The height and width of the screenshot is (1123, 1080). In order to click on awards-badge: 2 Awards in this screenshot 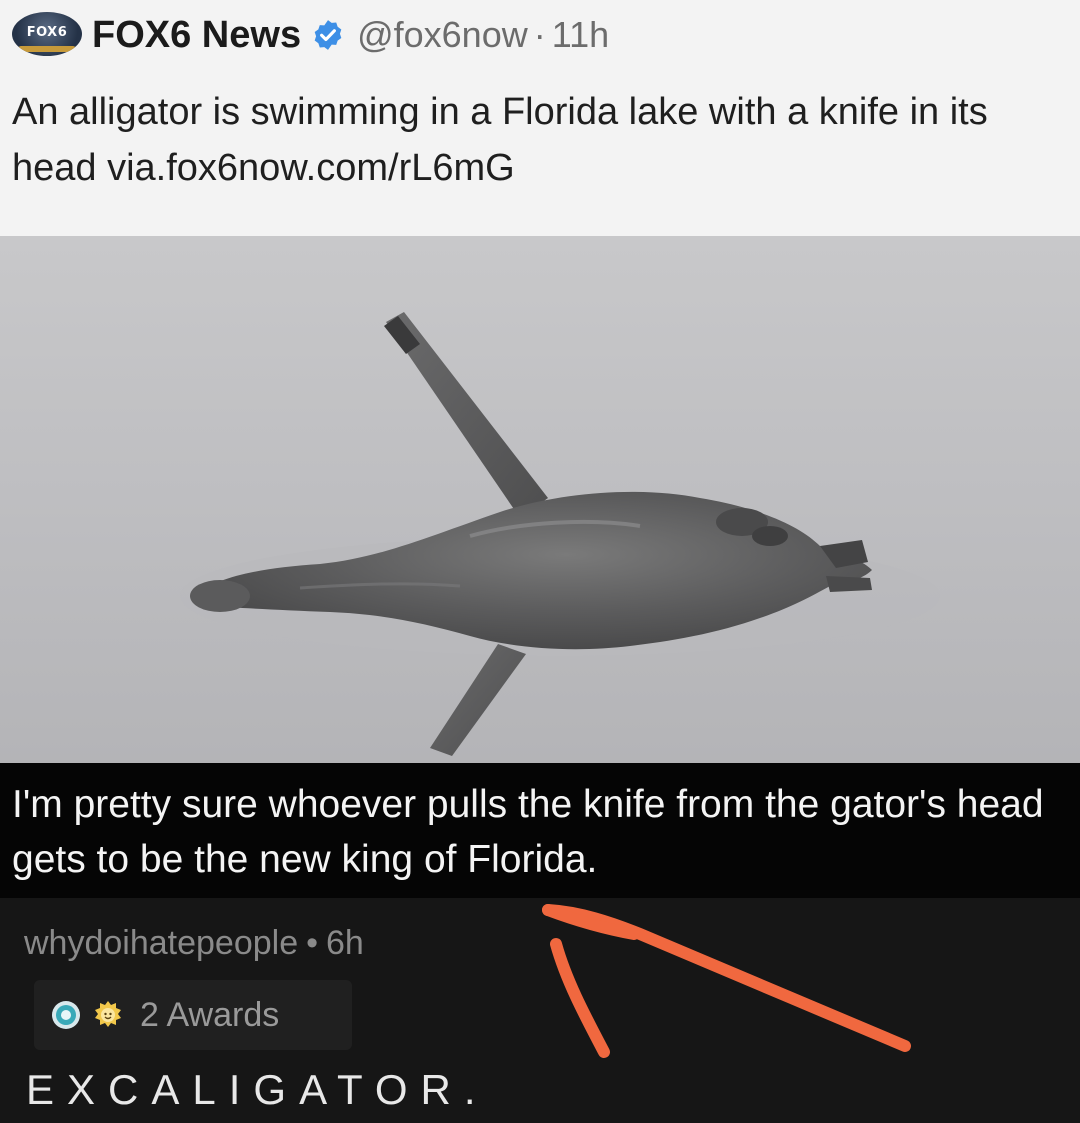, I will do `click(193, 1015)`.